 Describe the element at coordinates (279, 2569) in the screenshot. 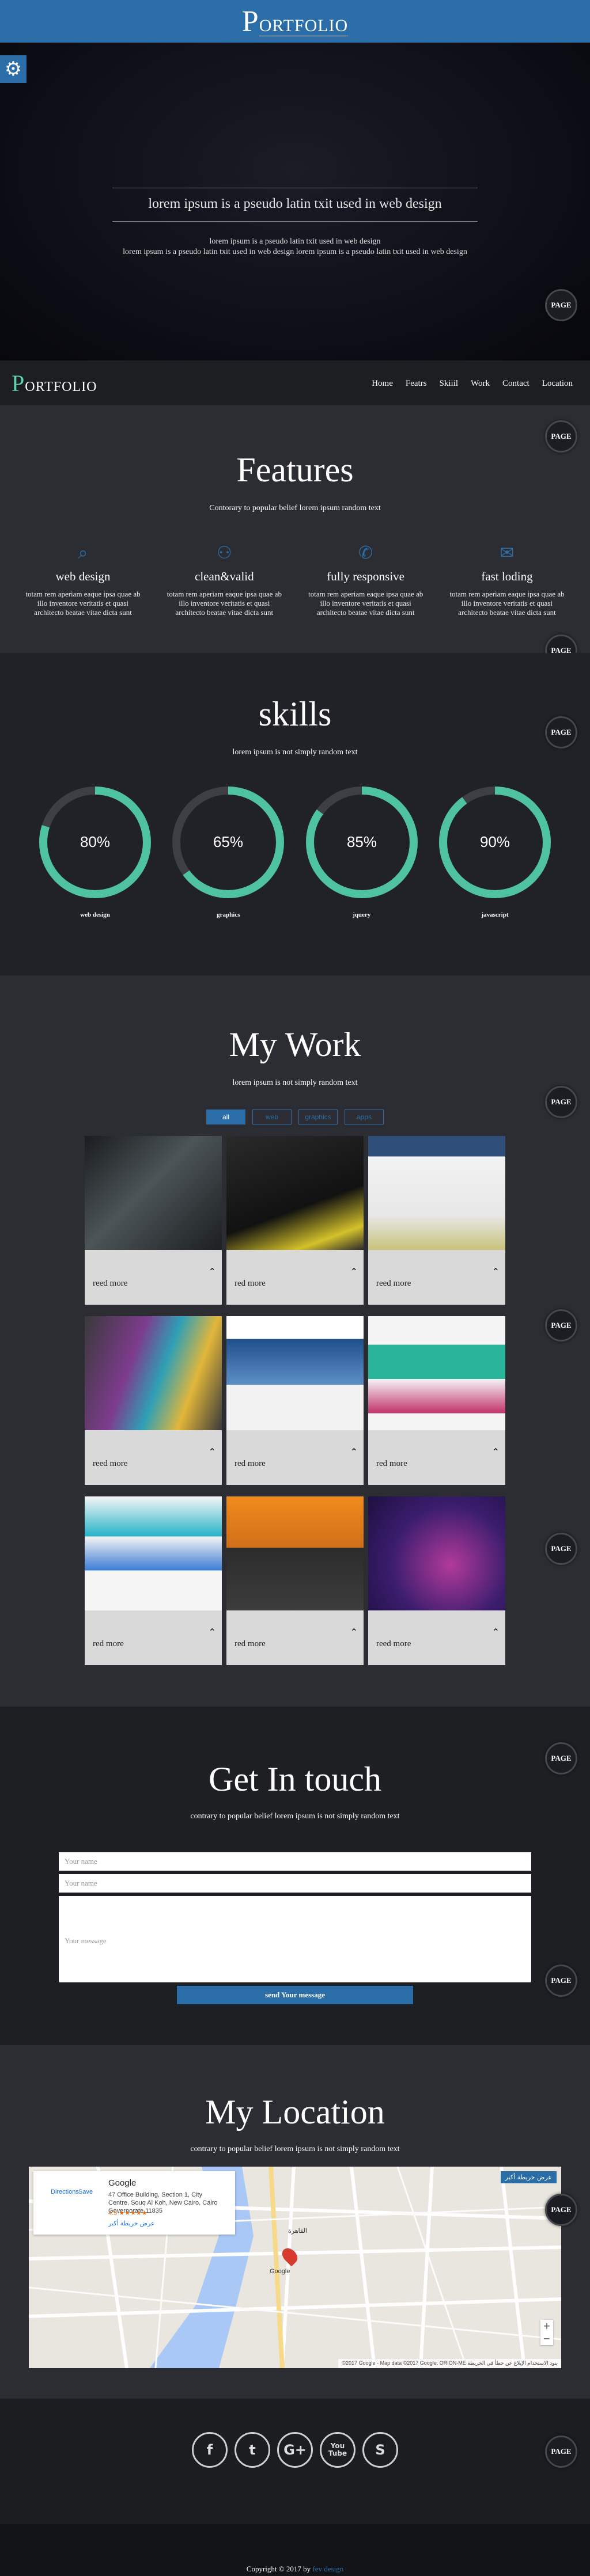

I see `copyright-text: Copyright © 2017 by` at that location.